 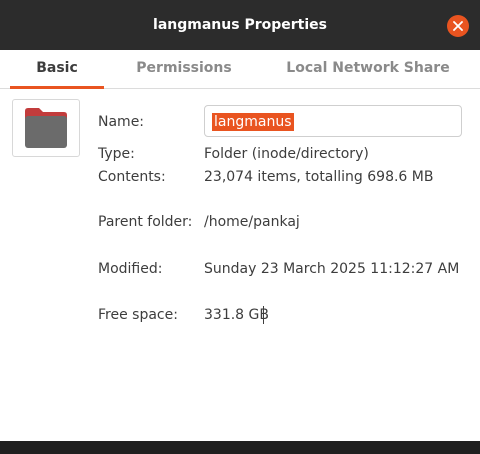 I want to click on free-space-label: Free space:, so click(x=138, y=315).